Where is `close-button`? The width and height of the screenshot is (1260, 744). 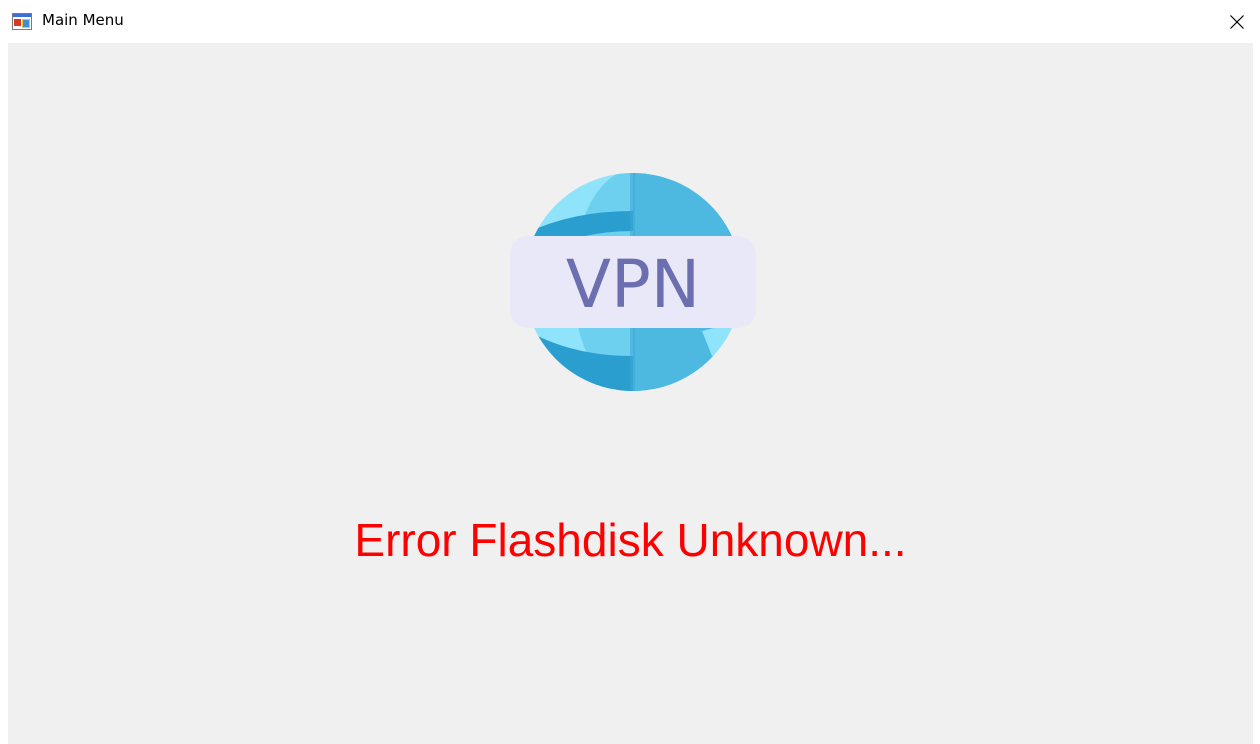
close-button is located at coordinates (1237, 21).